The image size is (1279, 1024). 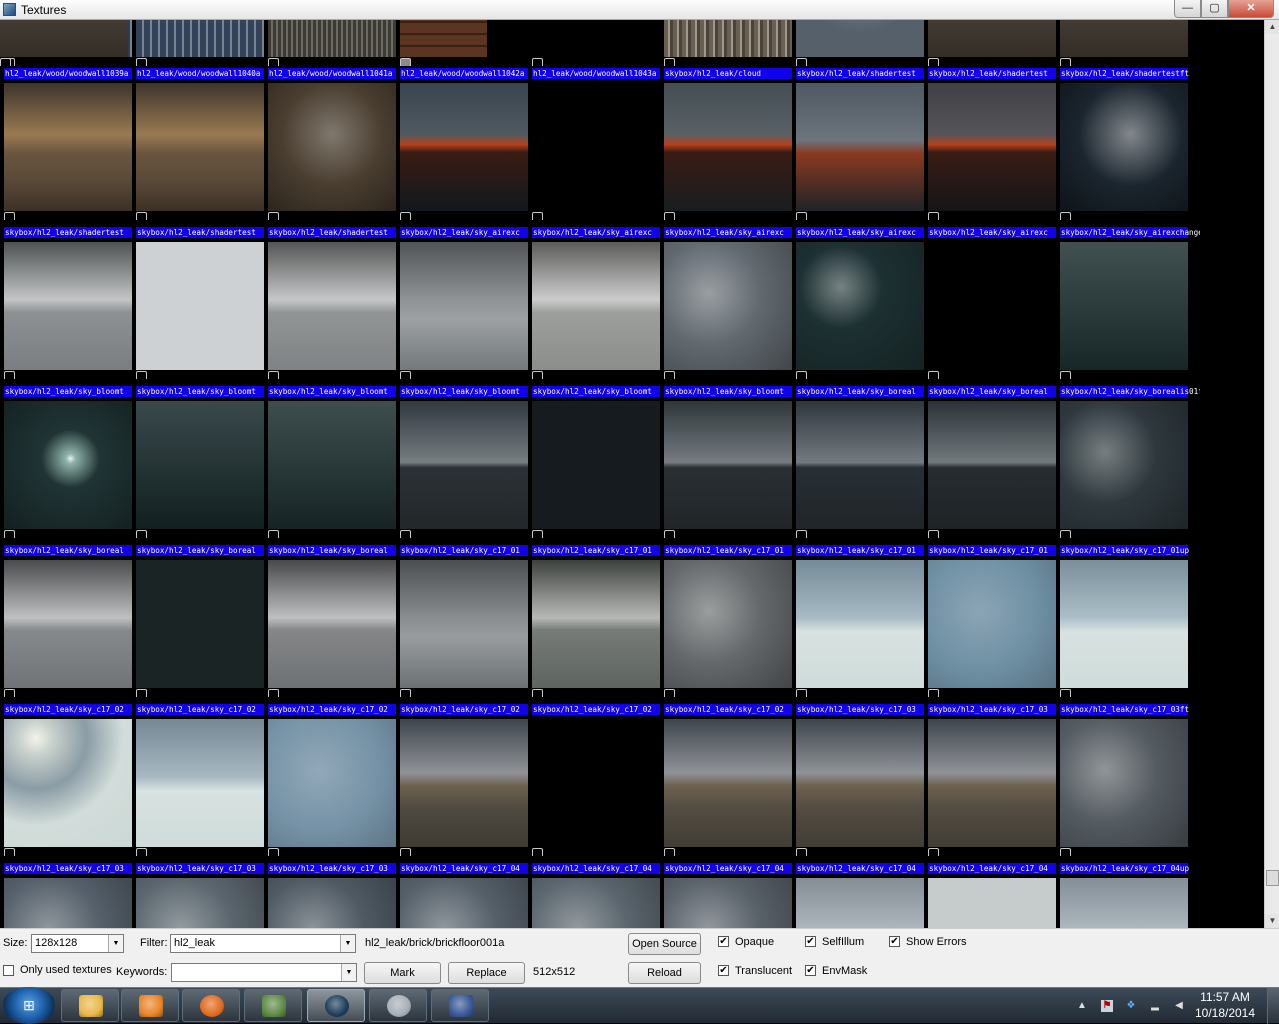 I want to click on minimize-button: —, so click(x=1187, y=9).